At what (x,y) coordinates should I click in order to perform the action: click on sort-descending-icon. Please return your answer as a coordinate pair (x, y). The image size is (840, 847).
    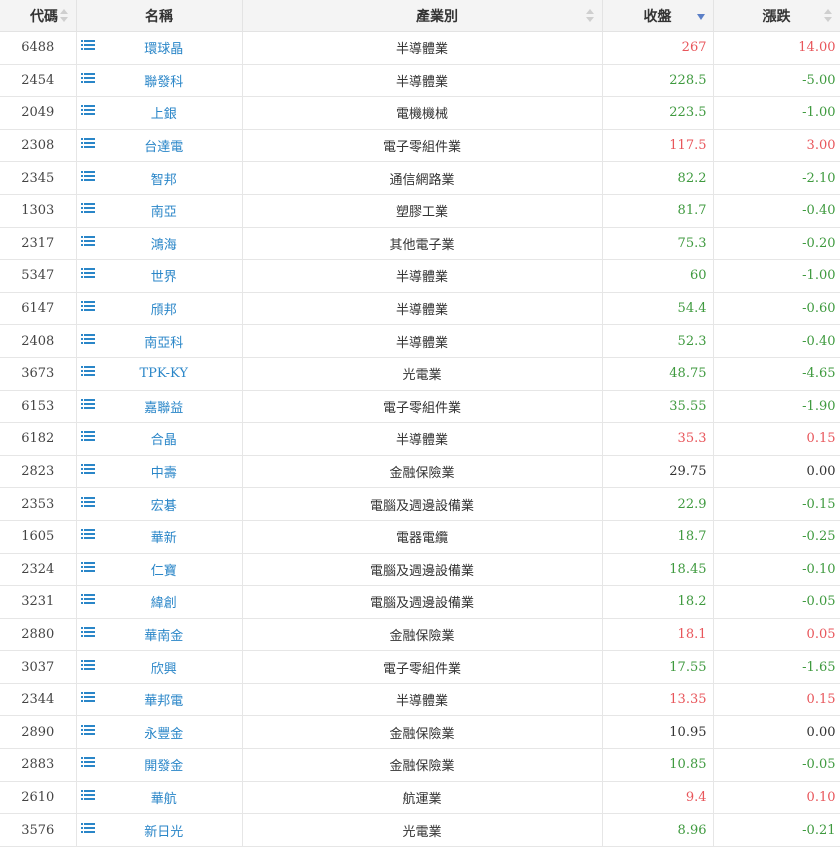
    Looking at the image, I should click on (700, 17).